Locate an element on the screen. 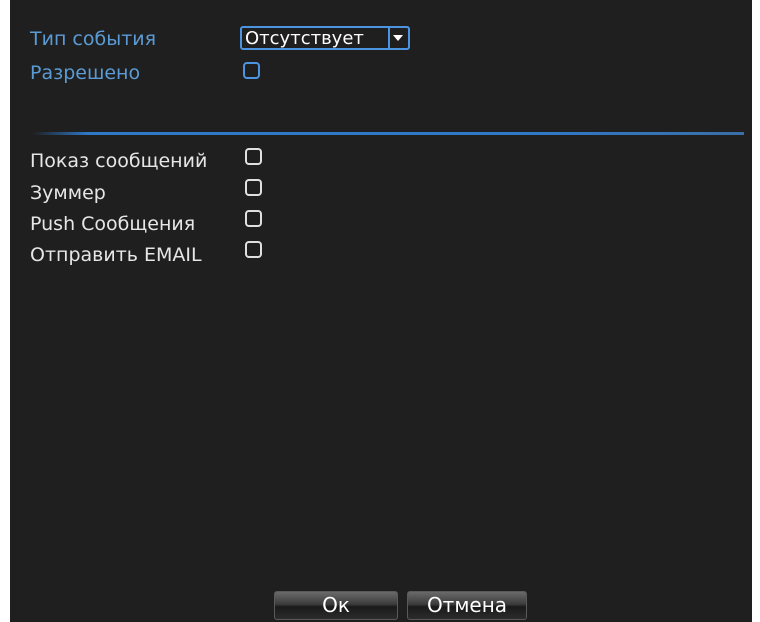 This screenshot has height=622, width=760. buzzer-checkbox is located at coordinates (253, 187).